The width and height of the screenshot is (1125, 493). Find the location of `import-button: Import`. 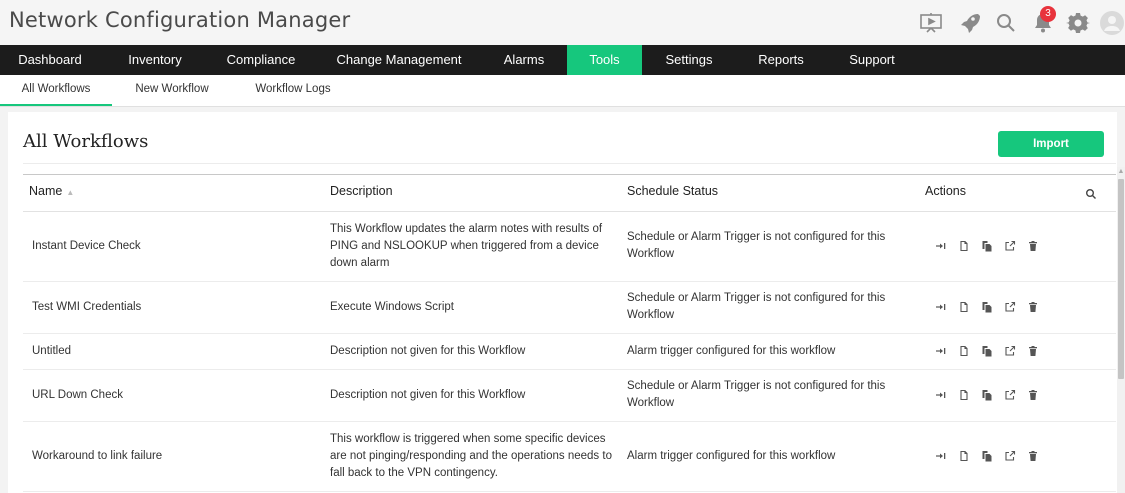

import-button: Import is located at coordinates (1051, 144).